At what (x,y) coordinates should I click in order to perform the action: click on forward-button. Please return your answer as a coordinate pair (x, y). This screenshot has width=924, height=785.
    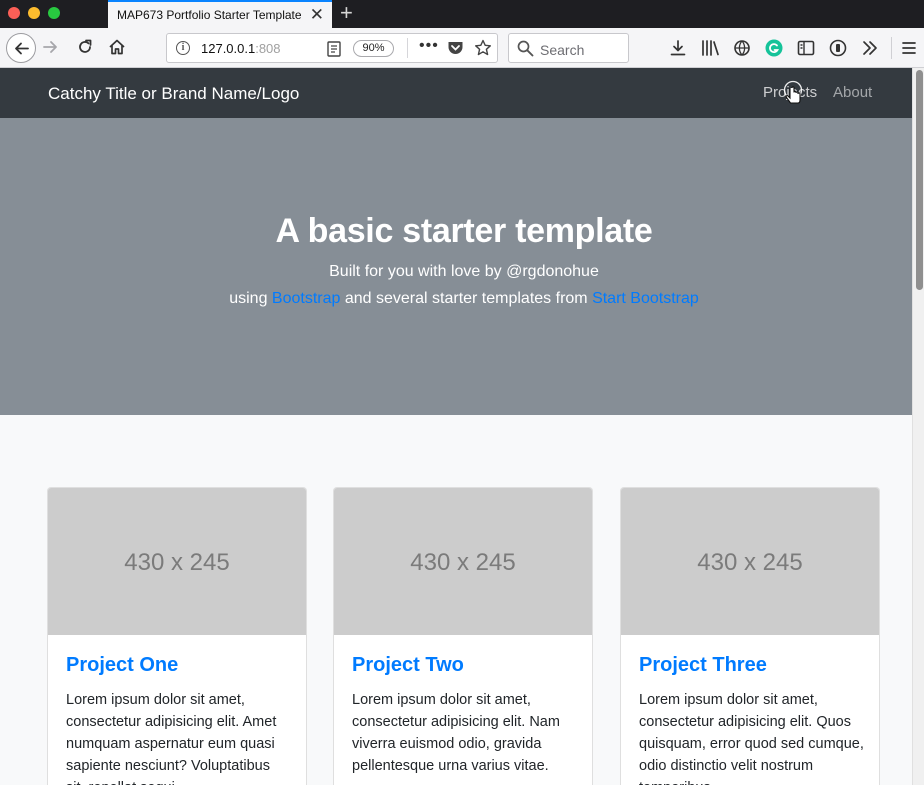
    Looking at the image, I should click on (51, 49).